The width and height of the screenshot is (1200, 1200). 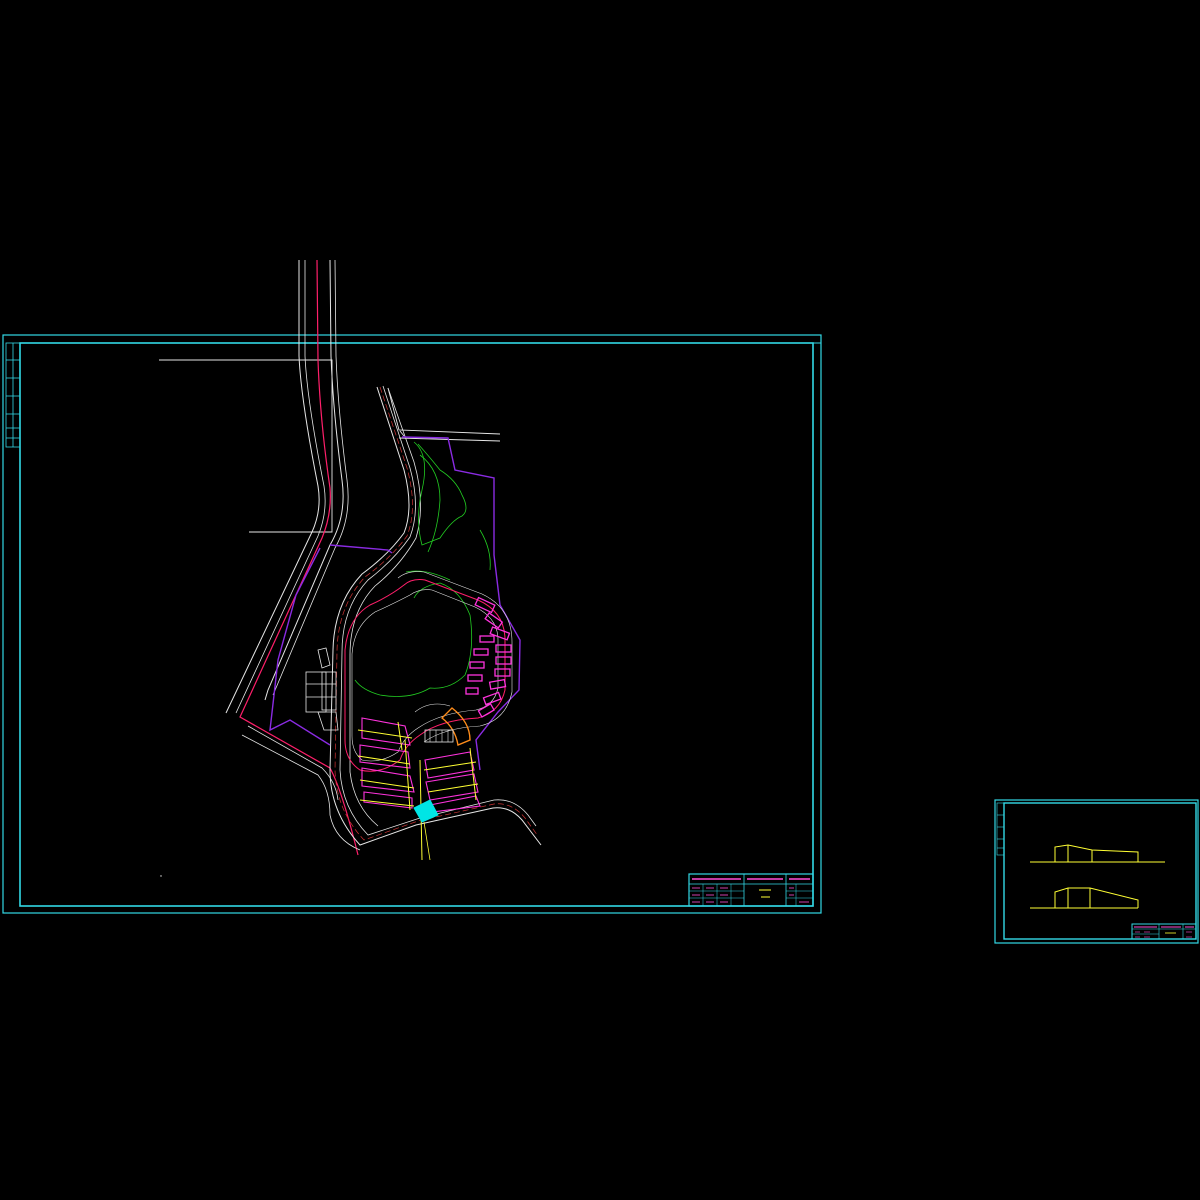 What do you see at coordinates (444, 414) in the screenshot?
I see `north-east-road` at bounding box center [444, 414].